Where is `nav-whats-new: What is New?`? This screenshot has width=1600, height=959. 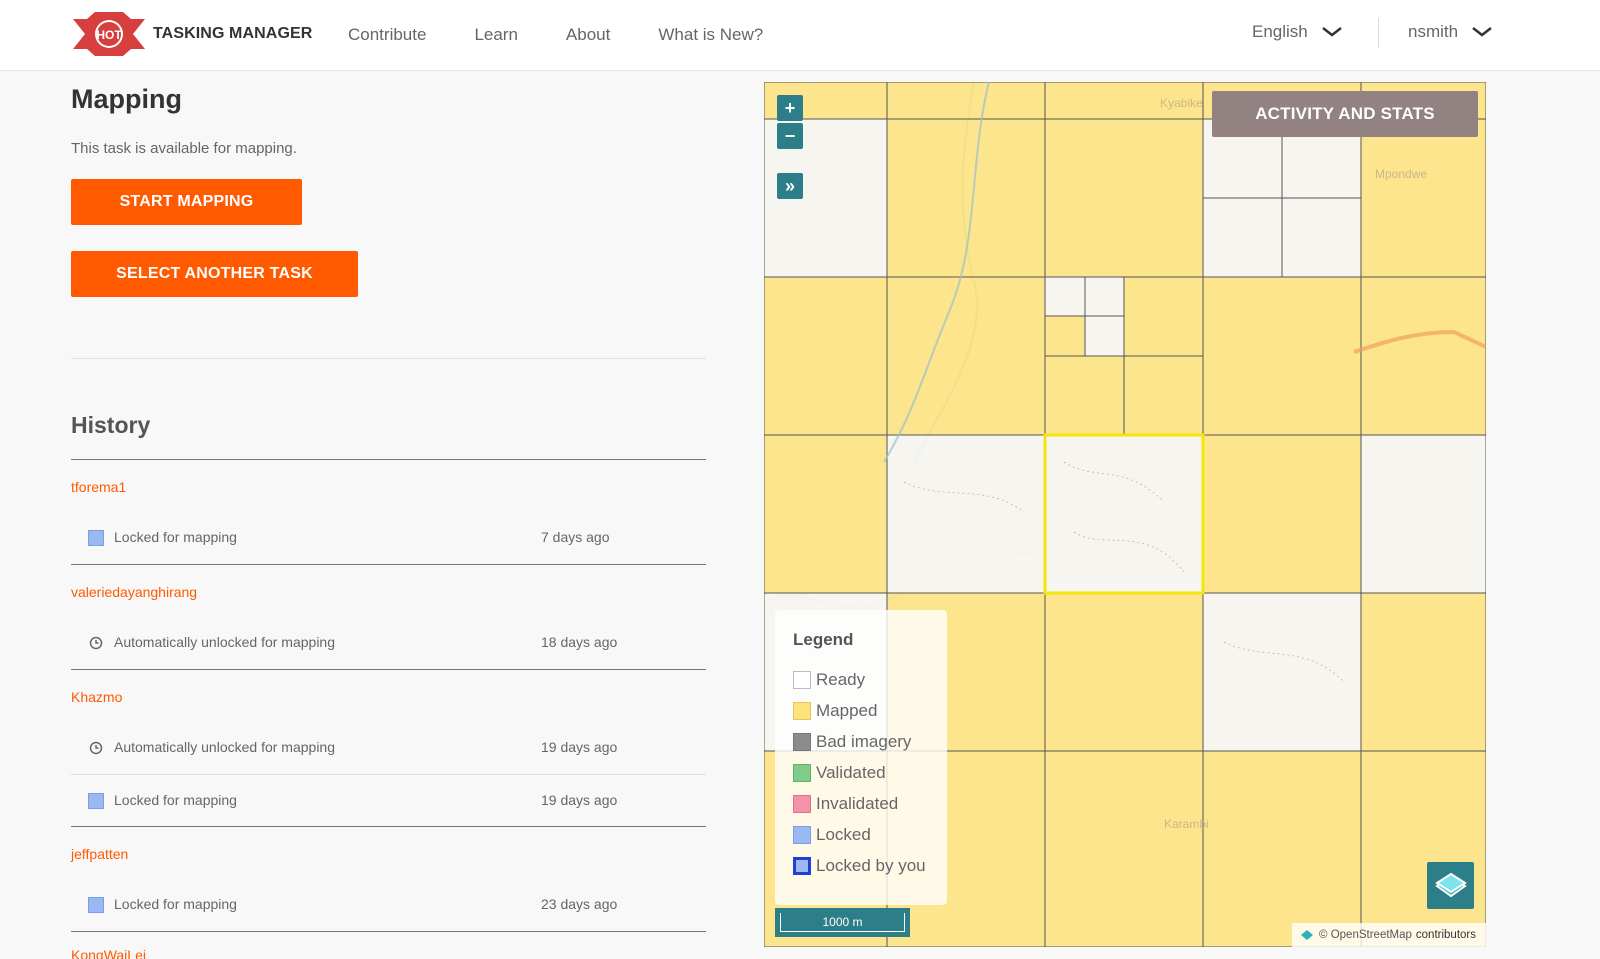 nav-whats-new: What is New? is located at coordinates (710, 35).